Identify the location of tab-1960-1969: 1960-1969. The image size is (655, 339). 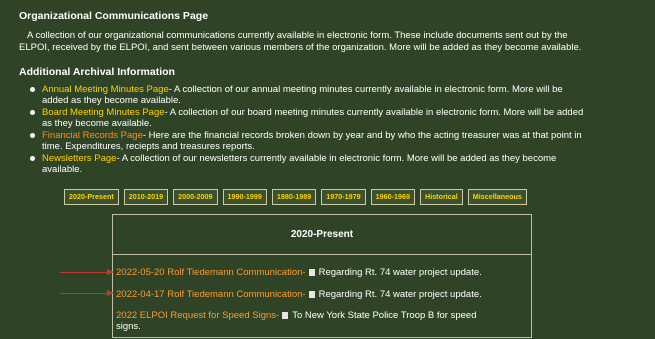
(392, 197).